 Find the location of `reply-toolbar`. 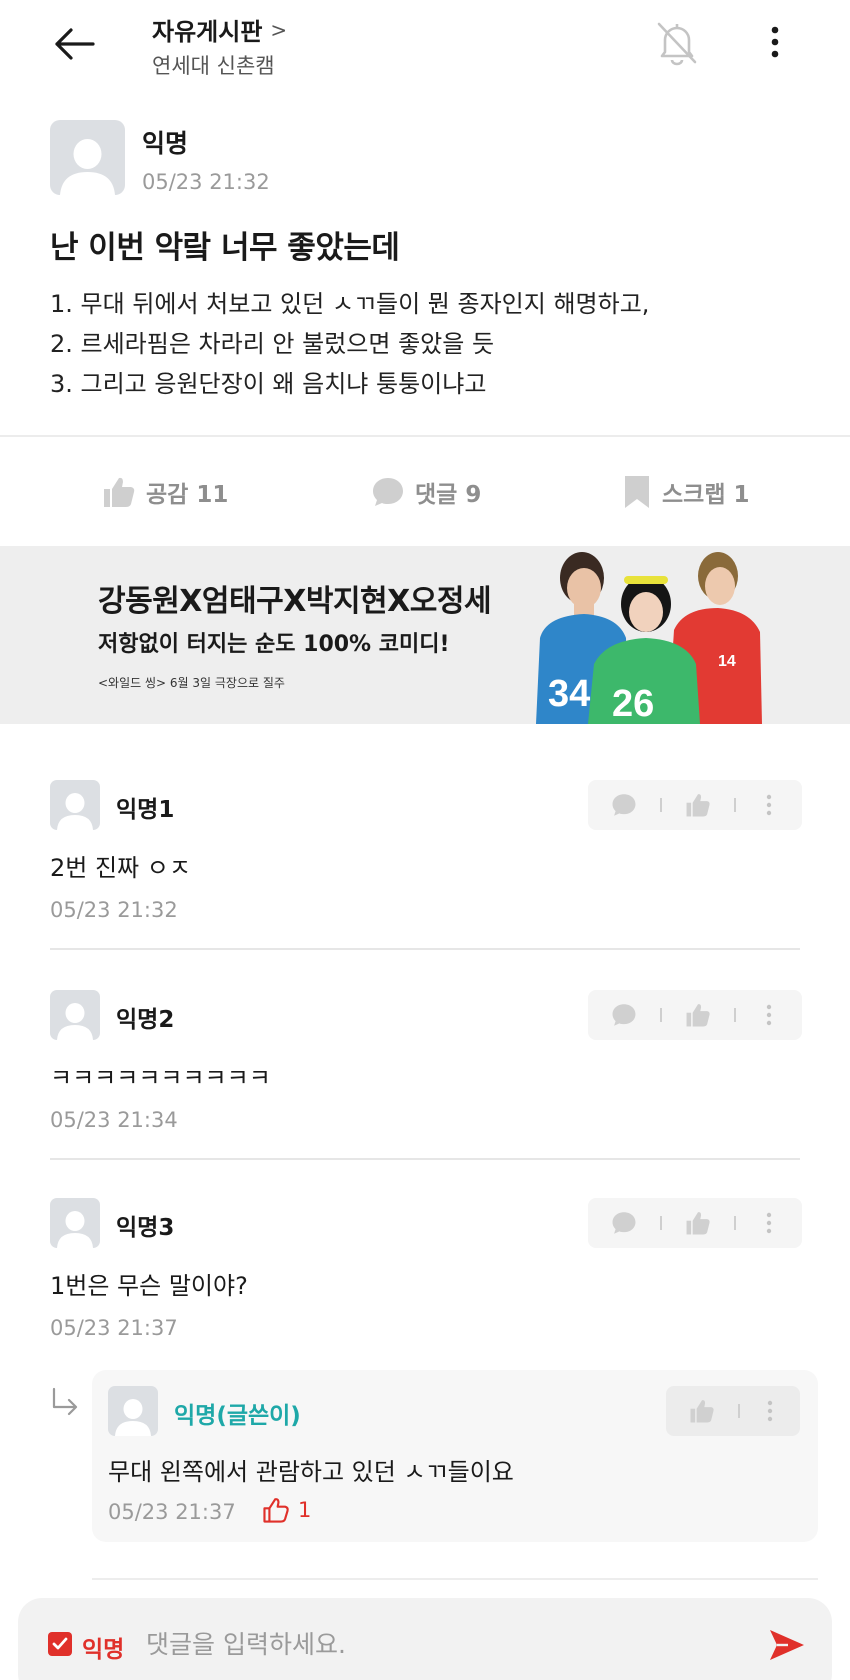

reply-toolbar is located at coordinates (733, 1411).